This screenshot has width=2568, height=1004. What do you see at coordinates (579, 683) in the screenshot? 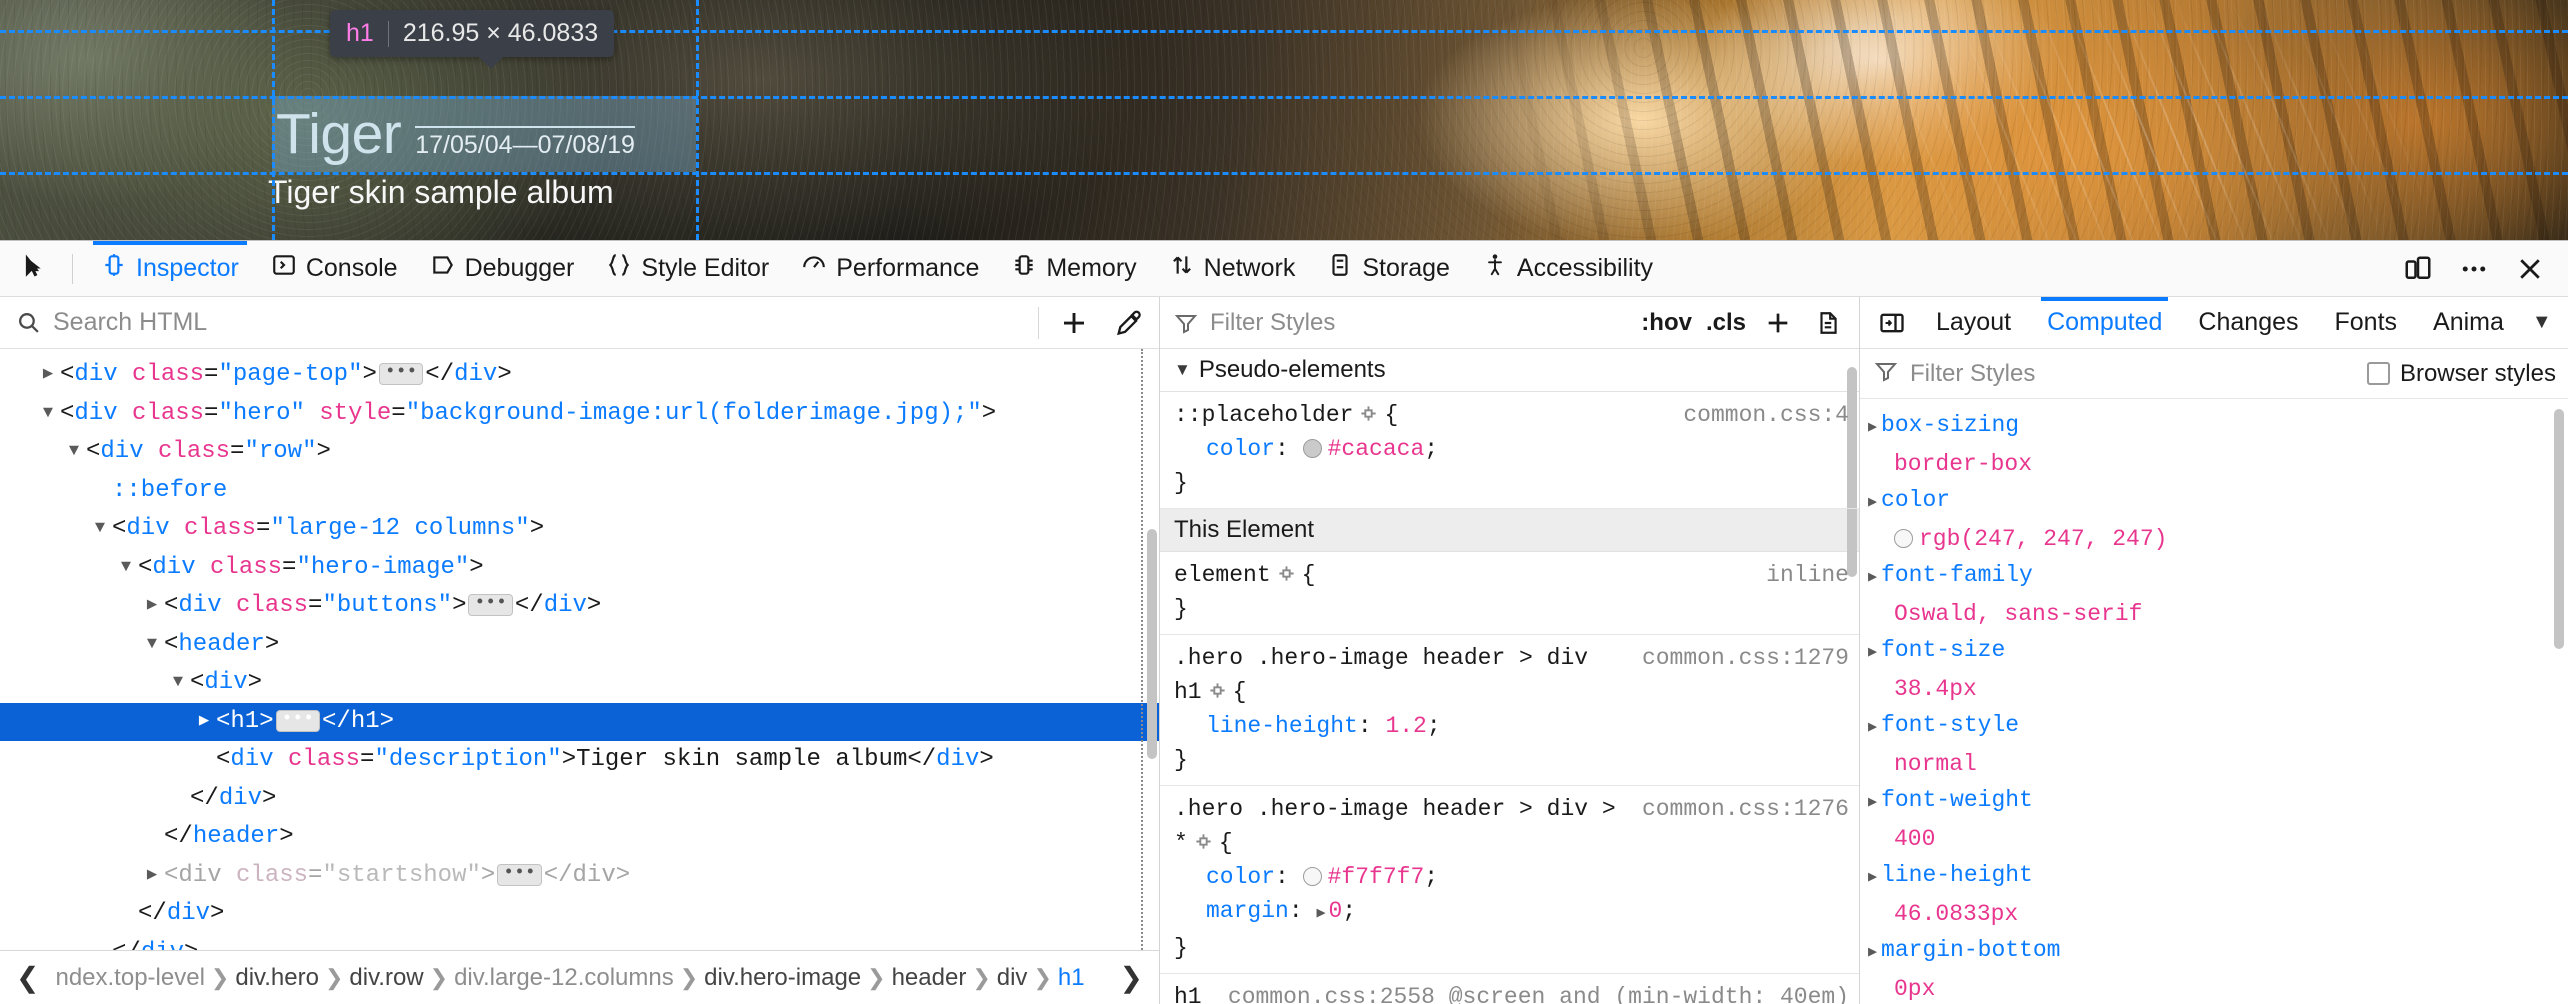
I see `markup-tree-row: ▼ <div>` at bounding box center [579, 683].